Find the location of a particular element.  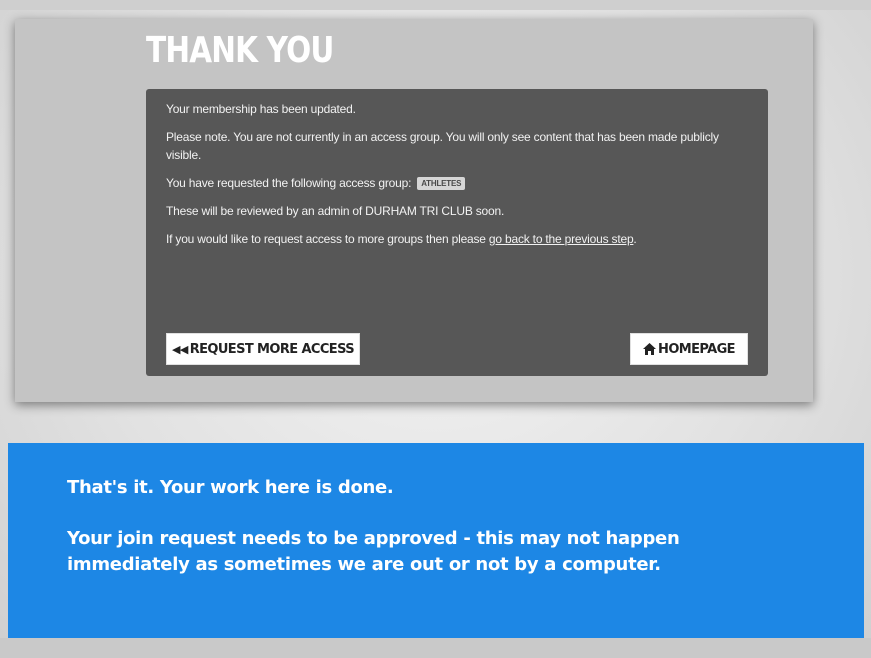

request-more-access-button: ◀◀ REQUEST MORE ACCESS is located at coordinates (263, 349).